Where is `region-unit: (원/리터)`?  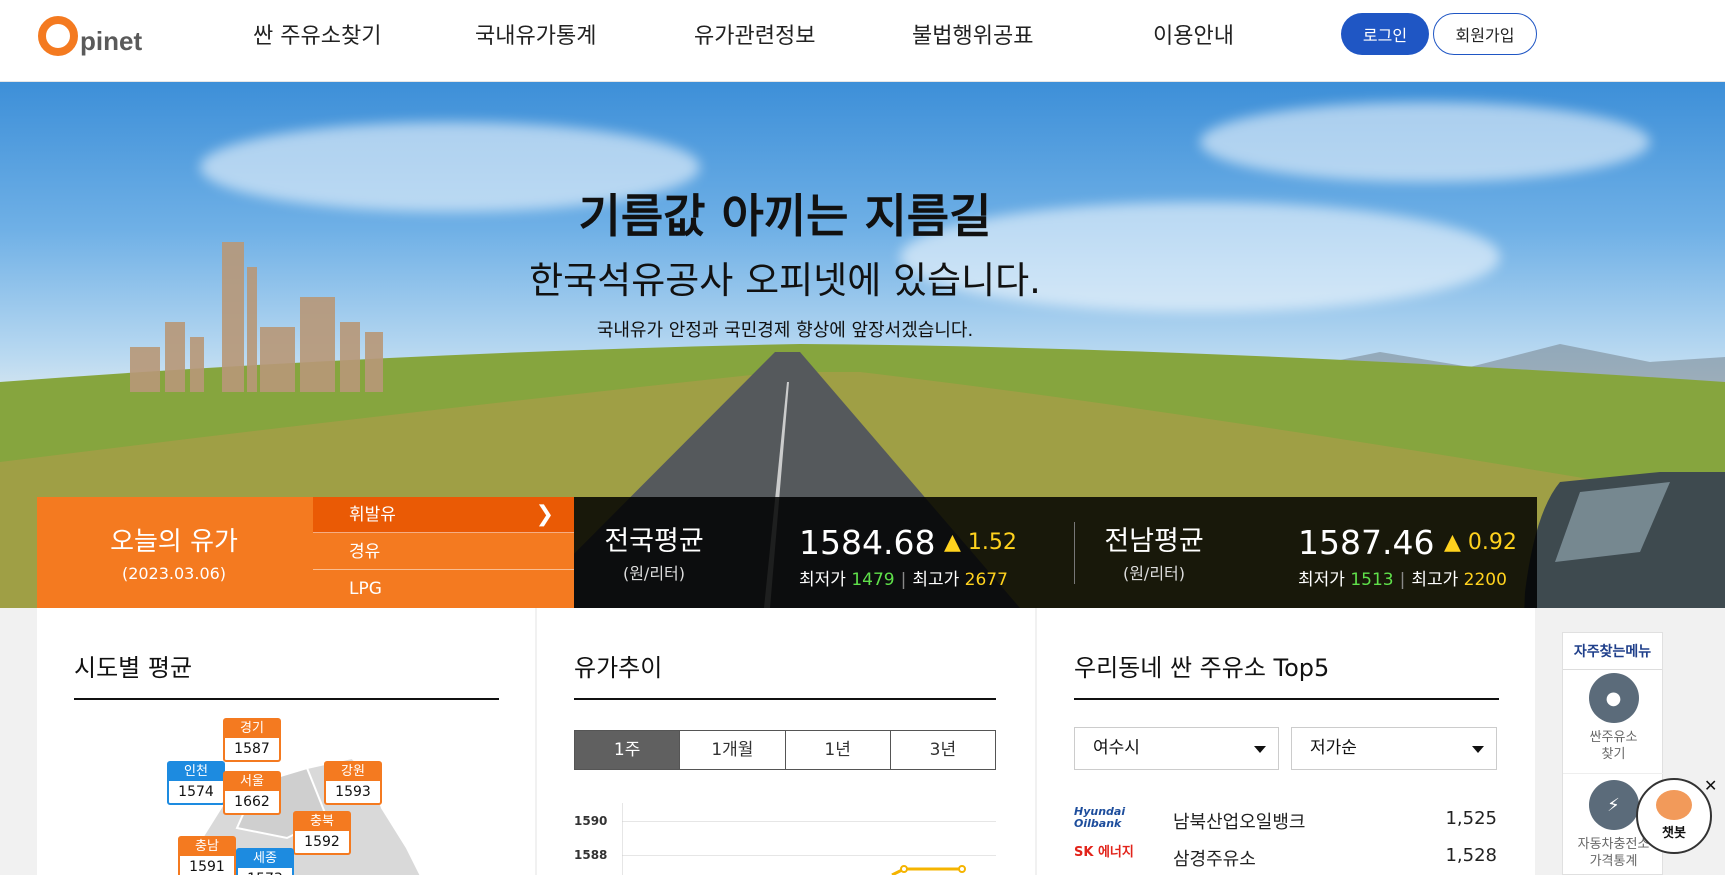
region-unit: (원/리터) is located at coordinates (1154, 573).